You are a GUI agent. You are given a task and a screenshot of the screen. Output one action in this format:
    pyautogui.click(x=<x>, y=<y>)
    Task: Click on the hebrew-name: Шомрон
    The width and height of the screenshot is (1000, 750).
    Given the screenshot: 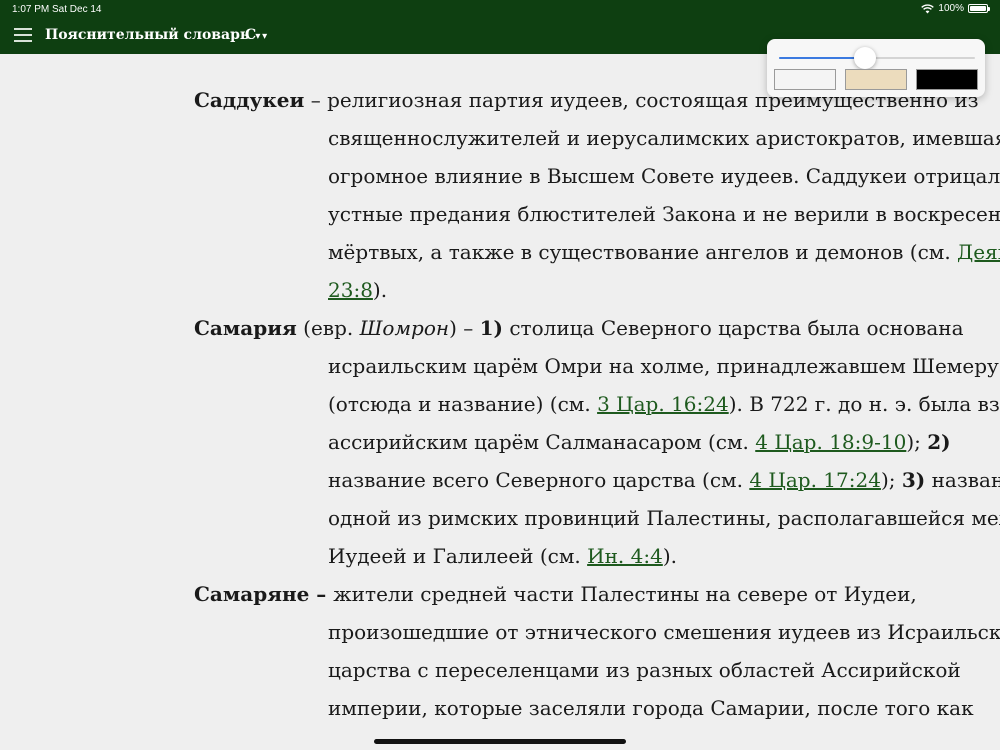 What is the action you would take?
    pyautogui.click(x=404, y=328)
    